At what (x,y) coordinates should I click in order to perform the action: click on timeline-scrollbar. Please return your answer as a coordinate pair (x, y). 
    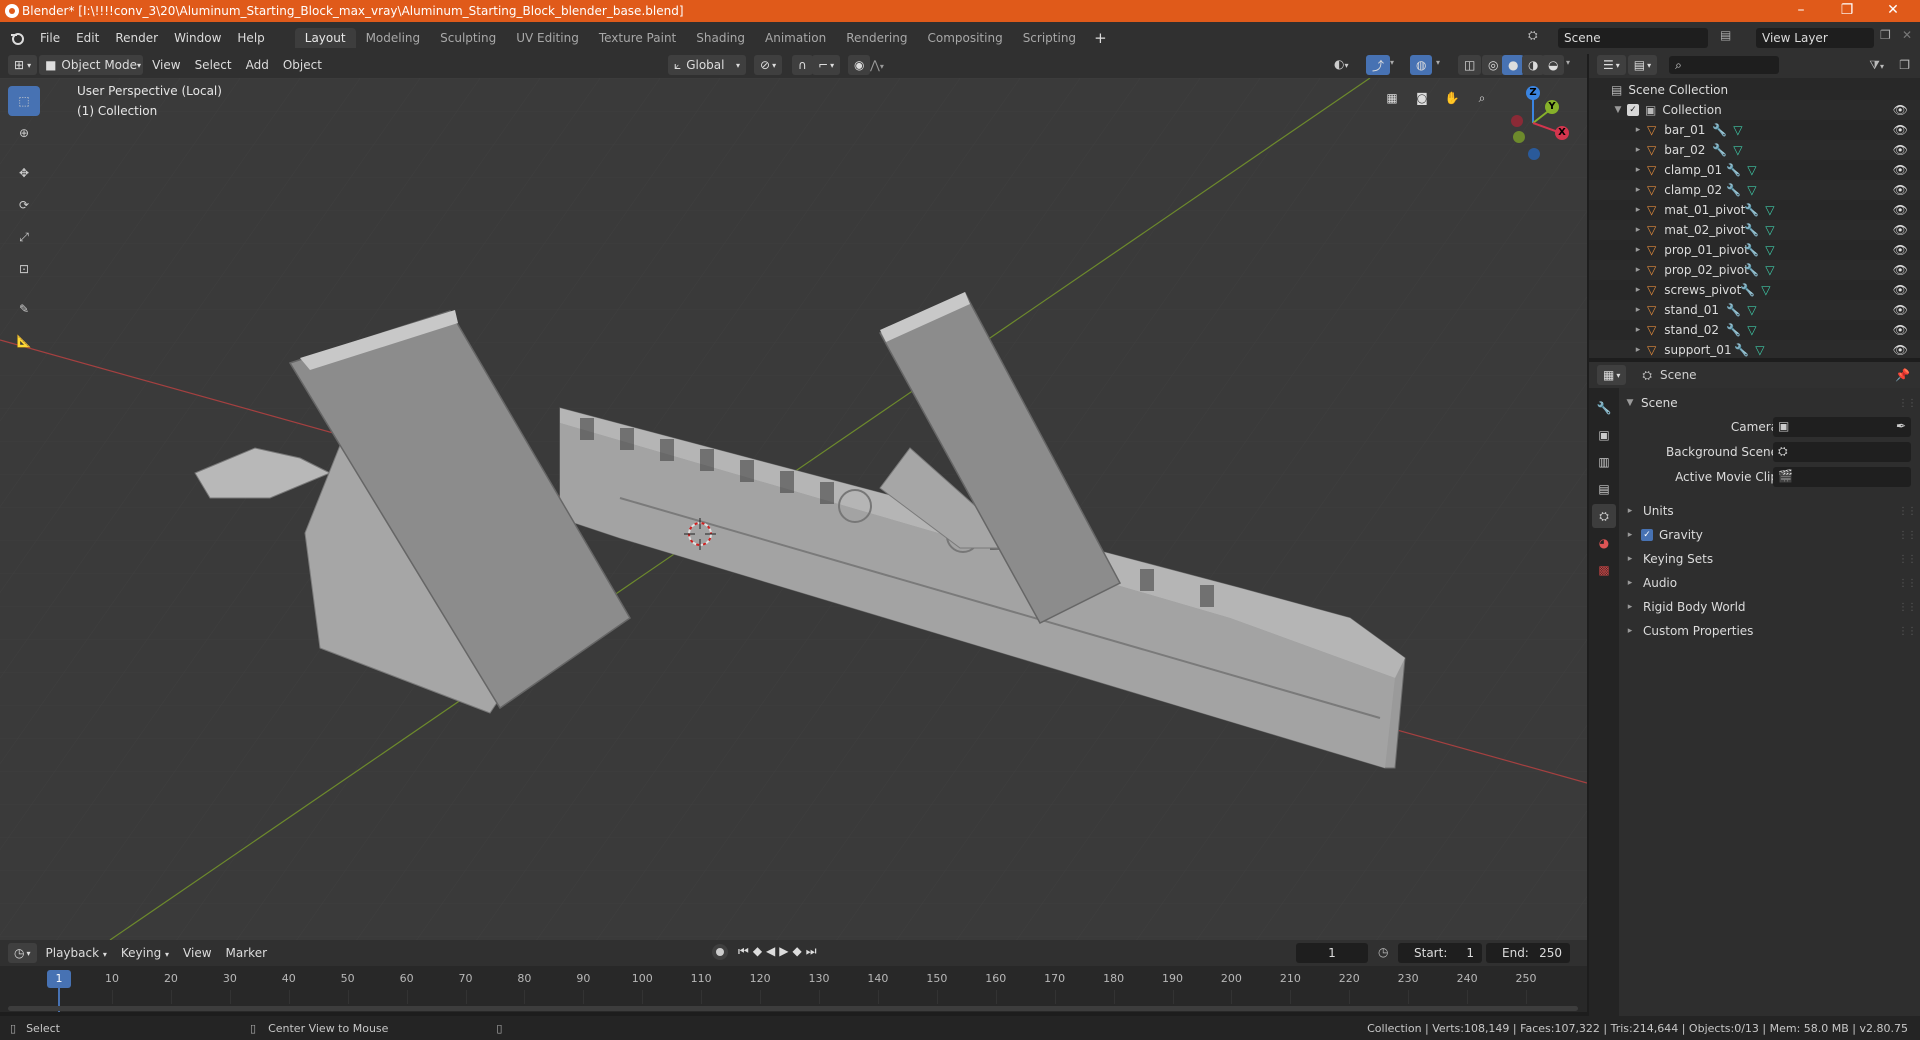
    Looking at the image, I should click on (793, 1008).